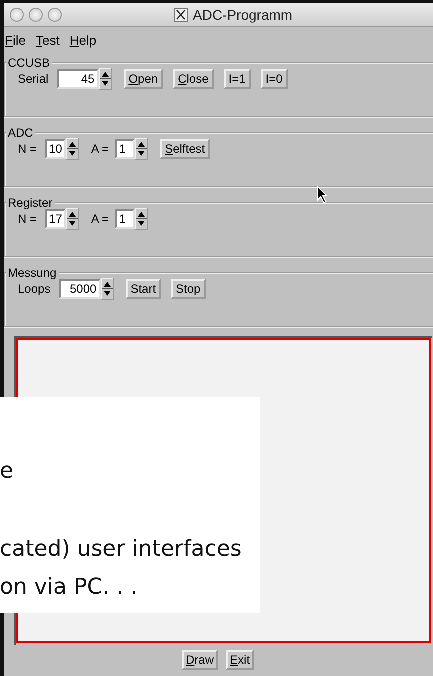 The image size is (433, 676). Describe the element at coordinates (83, 41) in the screenshot. I see `menu-item: Help` at that location.